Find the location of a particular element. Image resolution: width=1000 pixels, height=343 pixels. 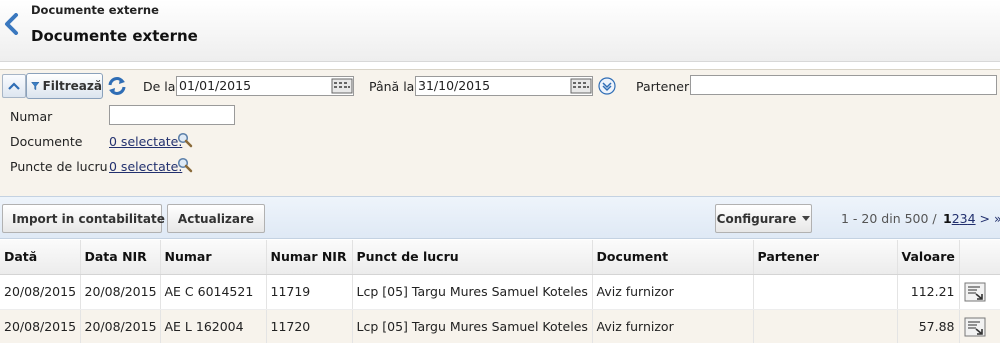

filter-button: Filtrează is located at coordinates (64, 86).